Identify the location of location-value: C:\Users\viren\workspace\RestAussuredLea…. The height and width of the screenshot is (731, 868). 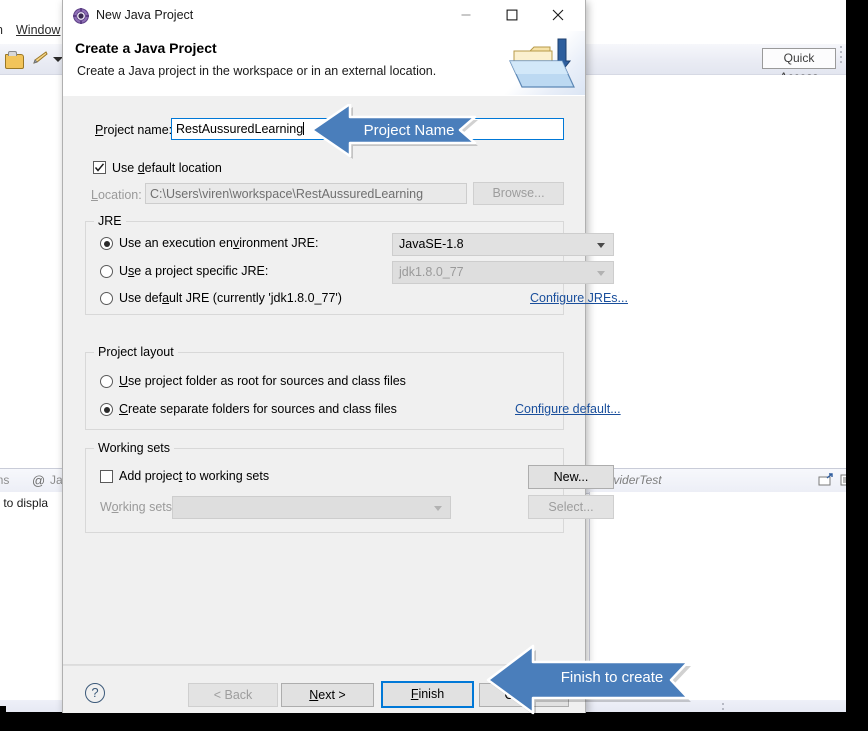
(287, 194).